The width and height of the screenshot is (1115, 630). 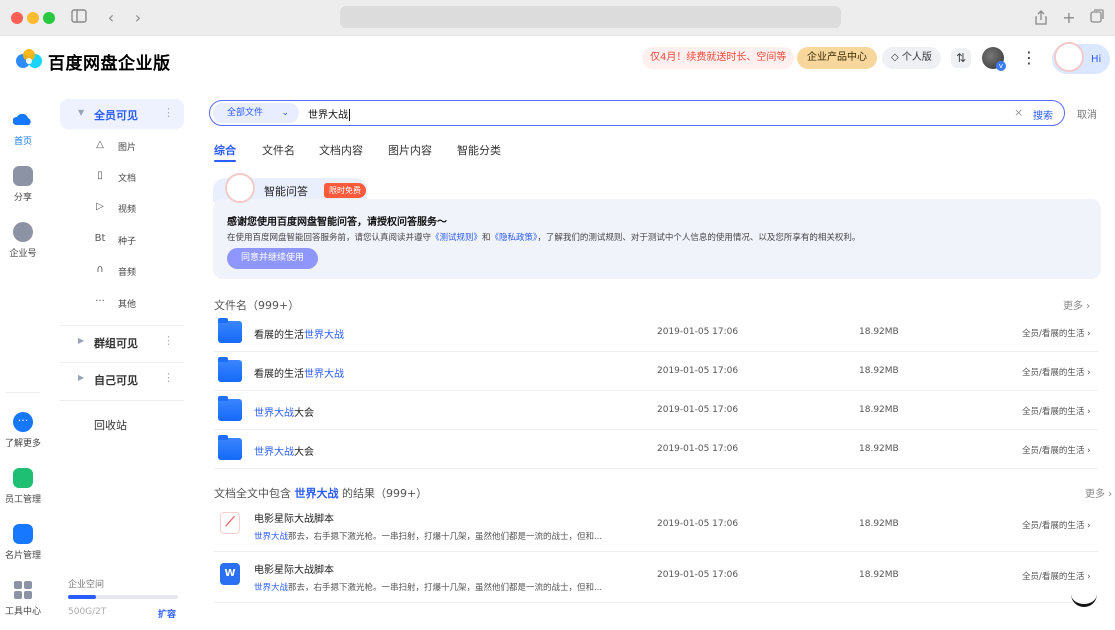 I want to click on search-input: 世界大战, so click(x=329, y=113).